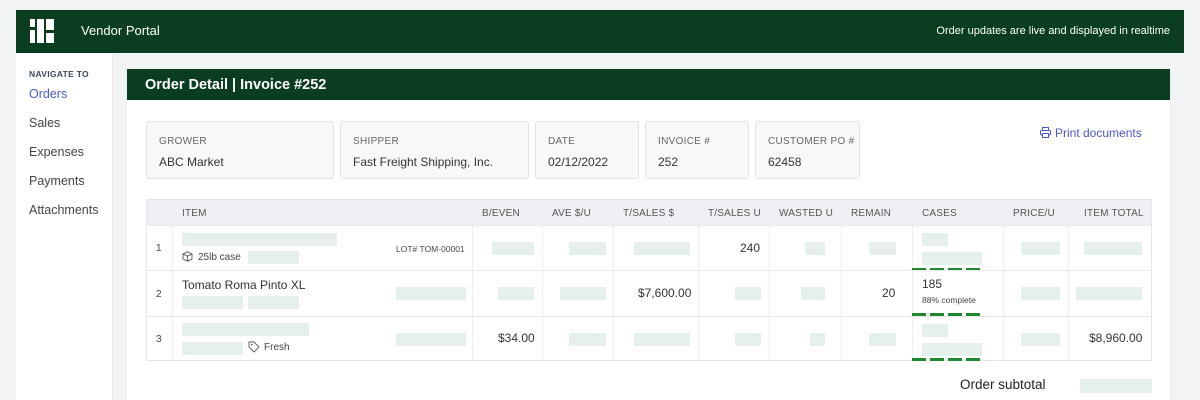 The width and height of the screenshot is (1200, 400). I want to click on sidebar-item-payments: Payments, so click(57, 181).